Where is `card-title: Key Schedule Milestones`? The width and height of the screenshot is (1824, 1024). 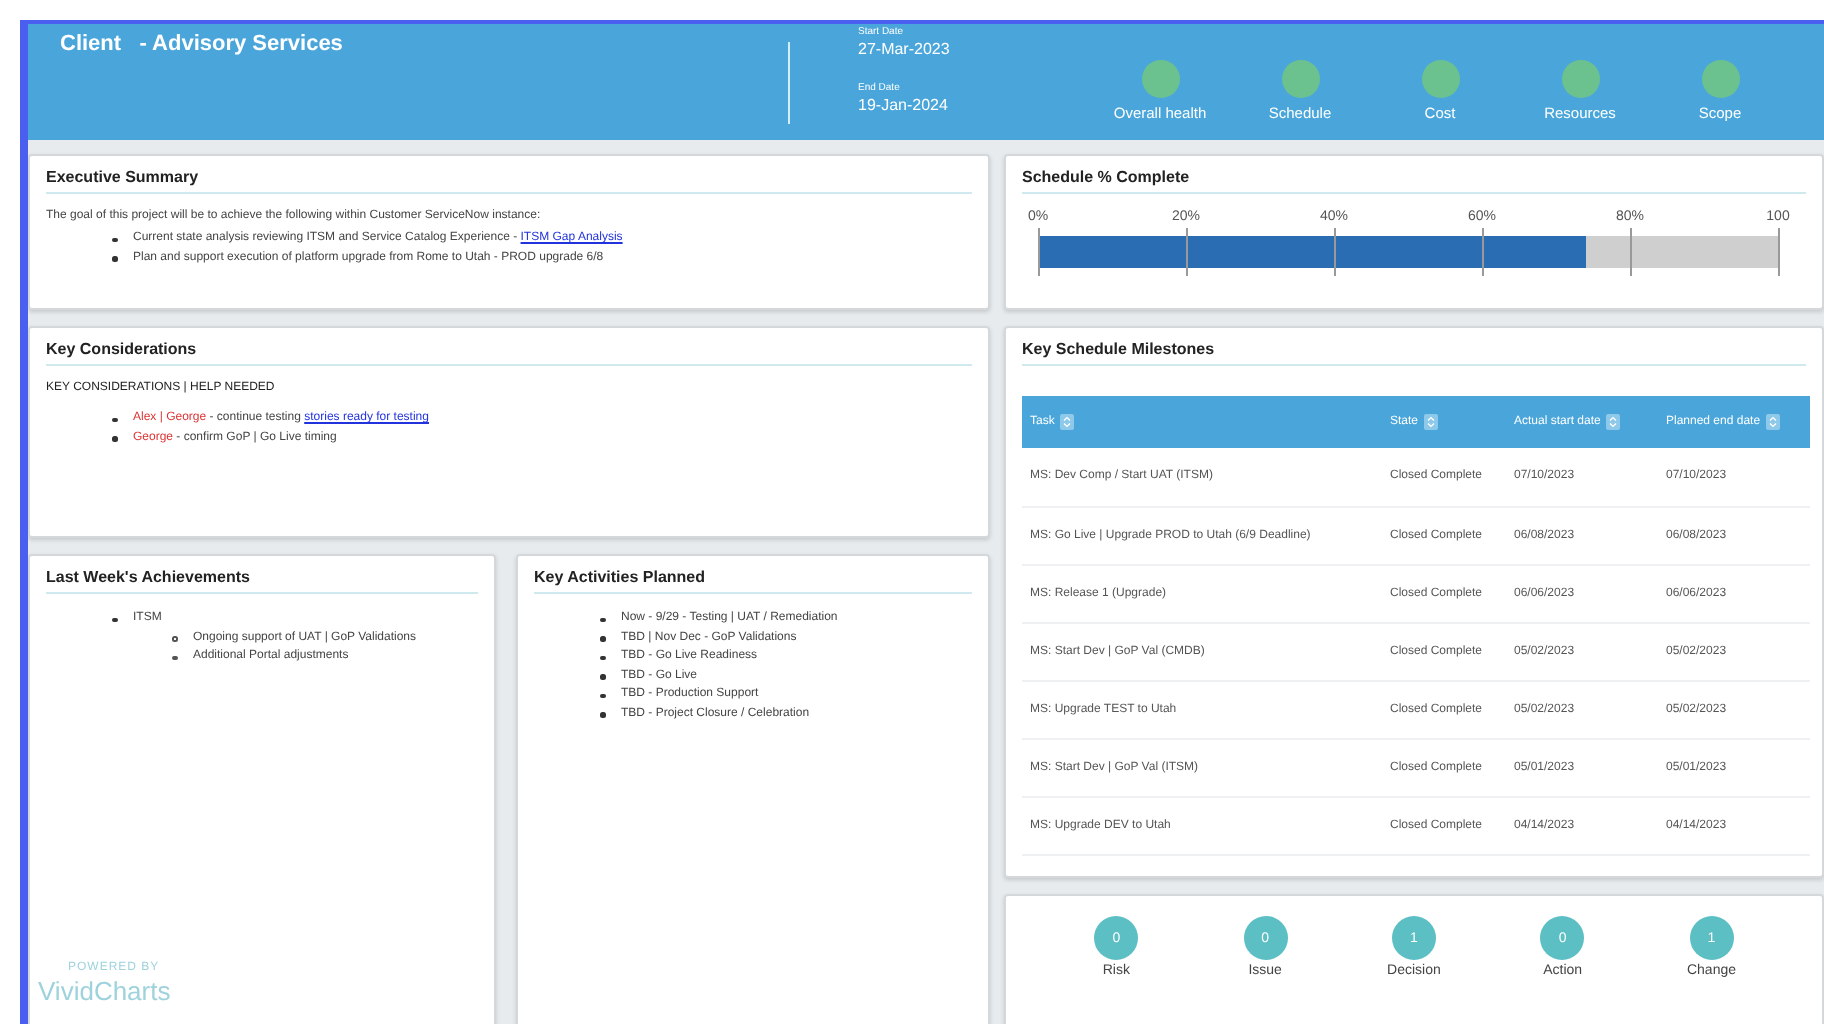
card-title: Key Schedule Milestones is located at coordinates (1414, 353).